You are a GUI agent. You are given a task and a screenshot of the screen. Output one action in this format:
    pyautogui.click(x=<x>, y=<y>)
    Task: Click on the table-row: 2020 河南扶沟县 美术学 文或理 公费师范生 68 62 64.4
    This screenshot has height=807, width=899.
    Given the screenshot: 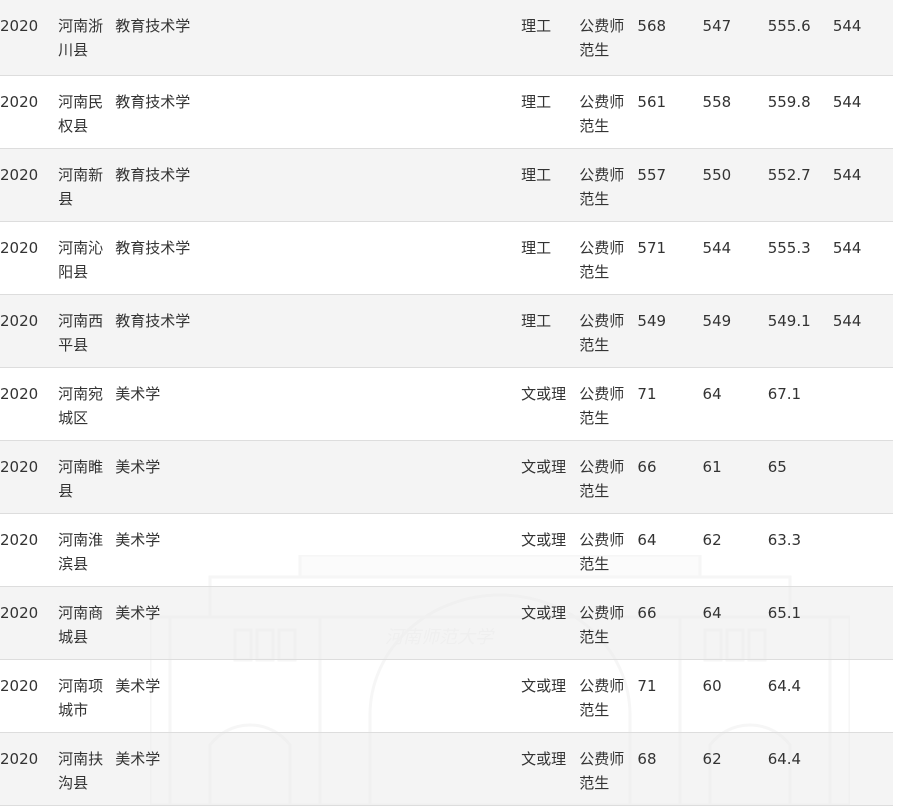 What is the action you would take?
    pyautogui.click(x=446, y=768)
    